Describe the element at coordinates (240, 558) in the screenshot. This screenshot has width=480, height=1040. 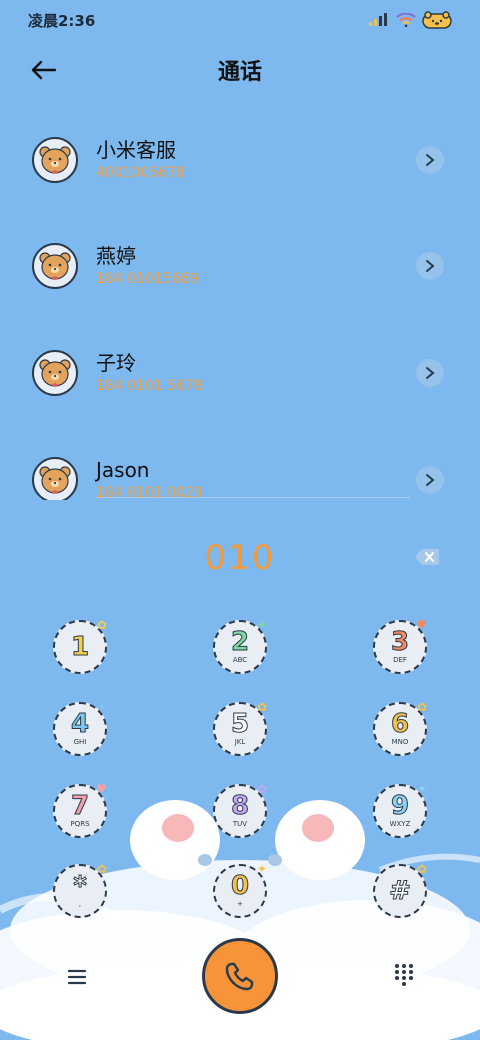
I see `dial-number-display: 010` at that location.